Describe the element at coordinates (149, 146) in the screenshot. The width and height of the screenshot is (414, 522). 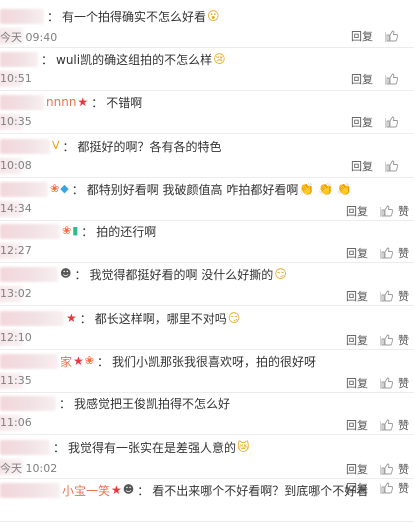
I see `comment-text: 都挺好的啊？各有各的特色` at that location.